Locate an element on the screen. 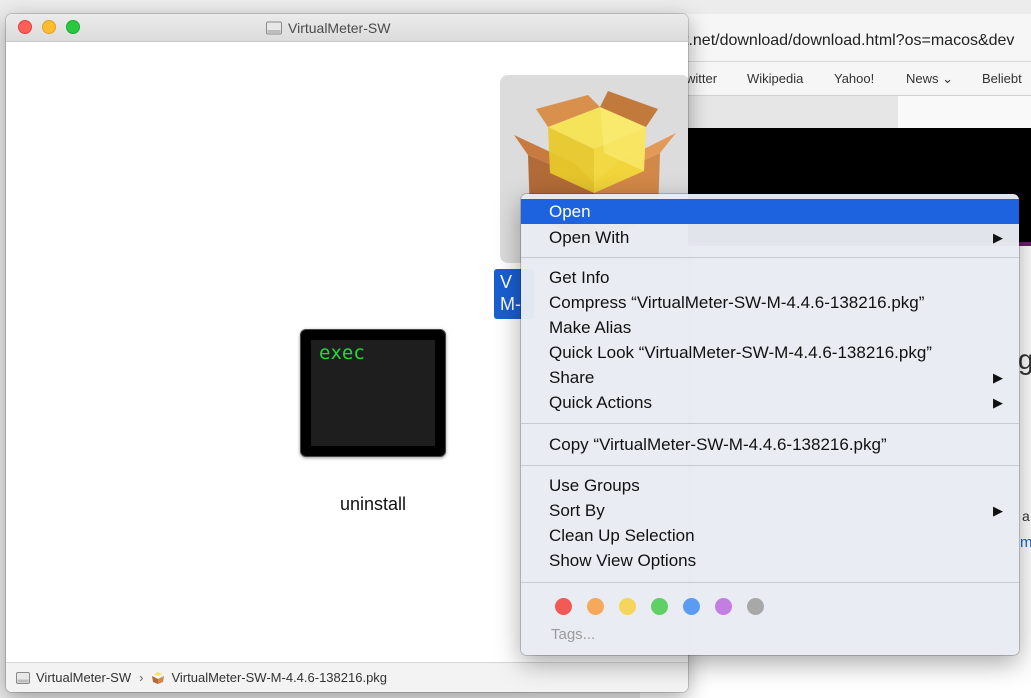  tag-orange-dot is located at coordinates (595, 606).